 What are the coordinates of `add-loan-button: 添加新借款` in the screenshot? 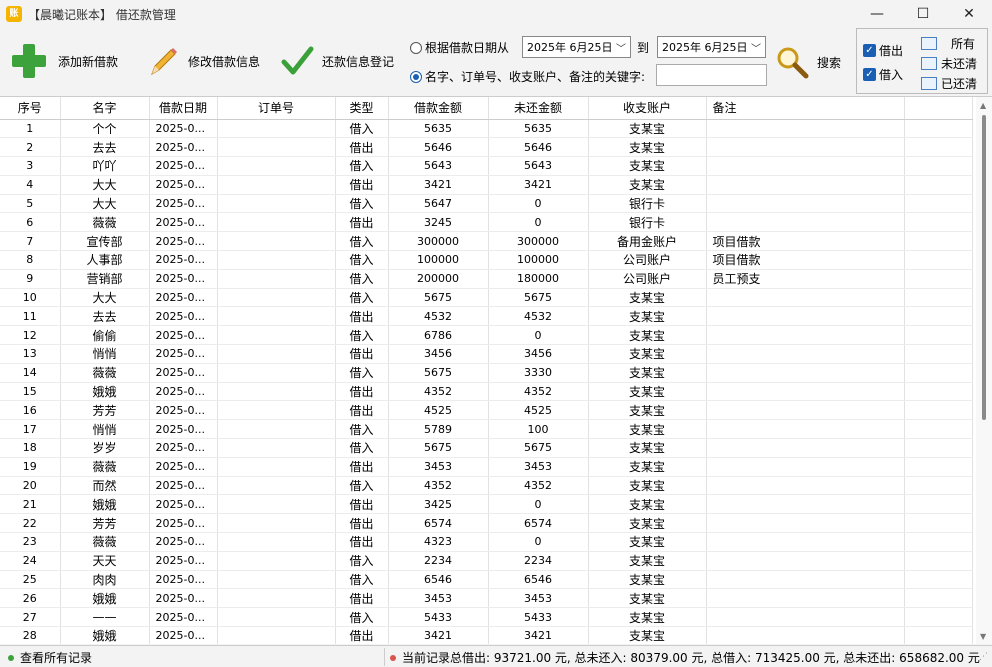 It's located at (65, 61).